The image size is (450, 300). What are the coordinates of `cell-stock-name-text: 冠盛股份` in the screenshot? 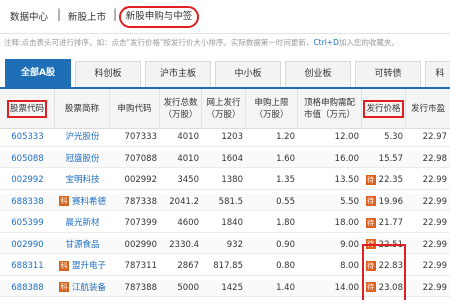 It's located at (82, 159).